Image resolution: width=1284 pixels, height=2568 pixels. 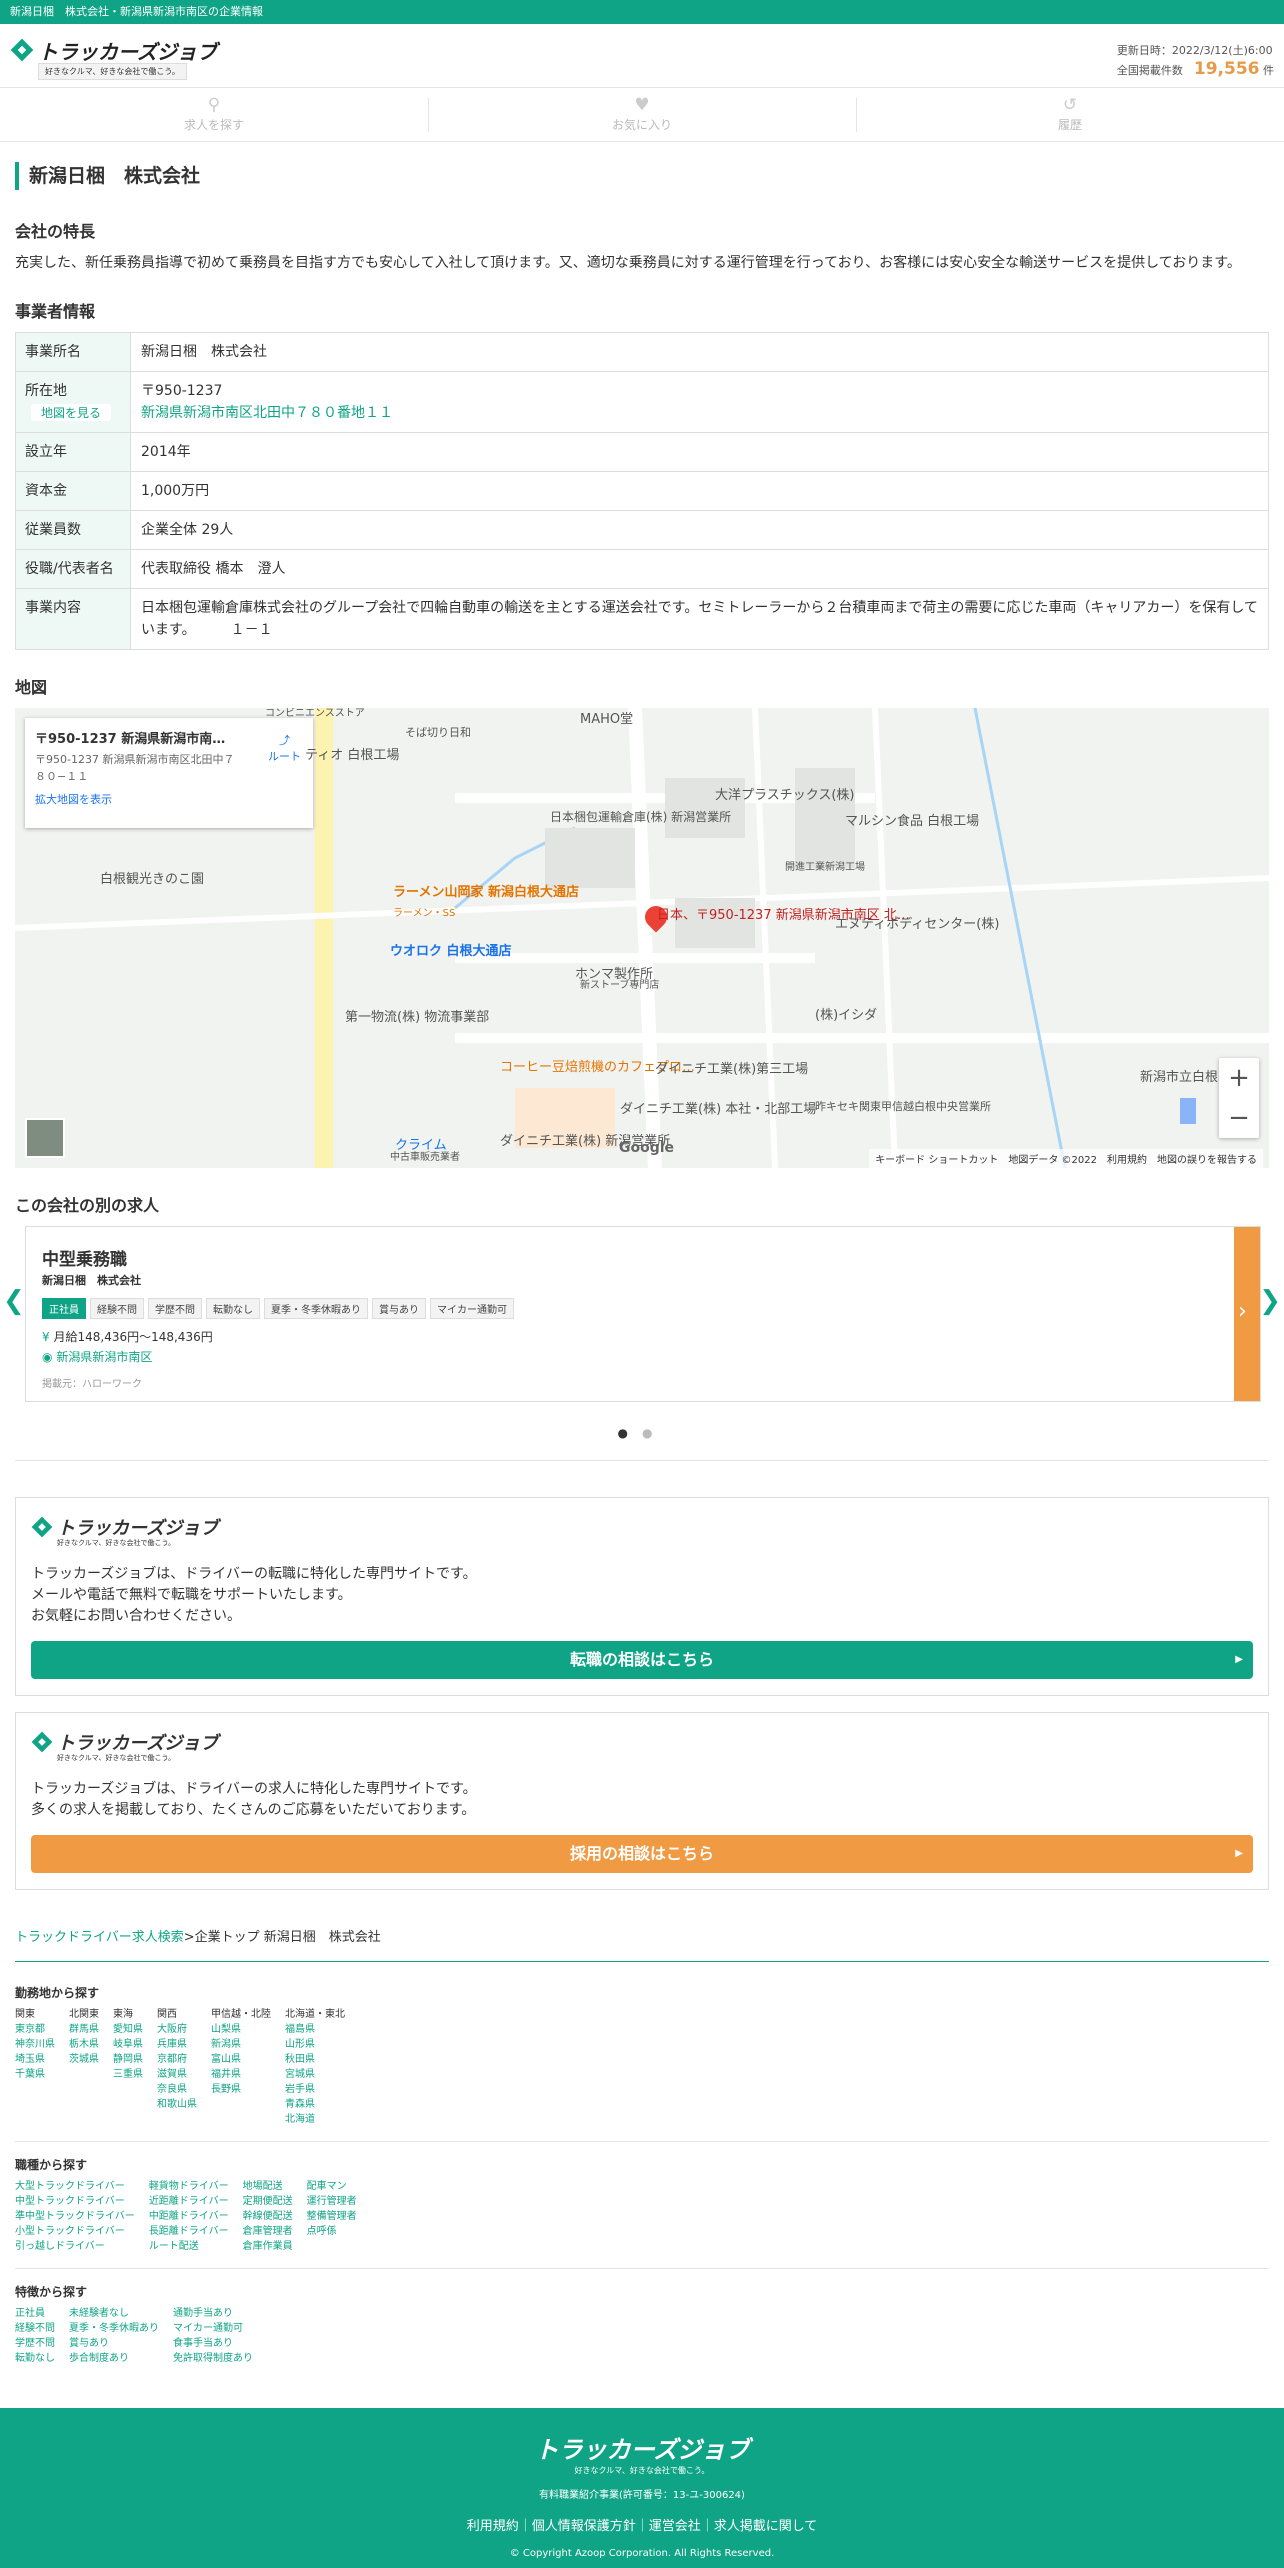 What do you see at coordinates (642, 114) in the screenshot?
I see `nav-favorites: ♥ お気に入り` at bounding box center [642, 114].